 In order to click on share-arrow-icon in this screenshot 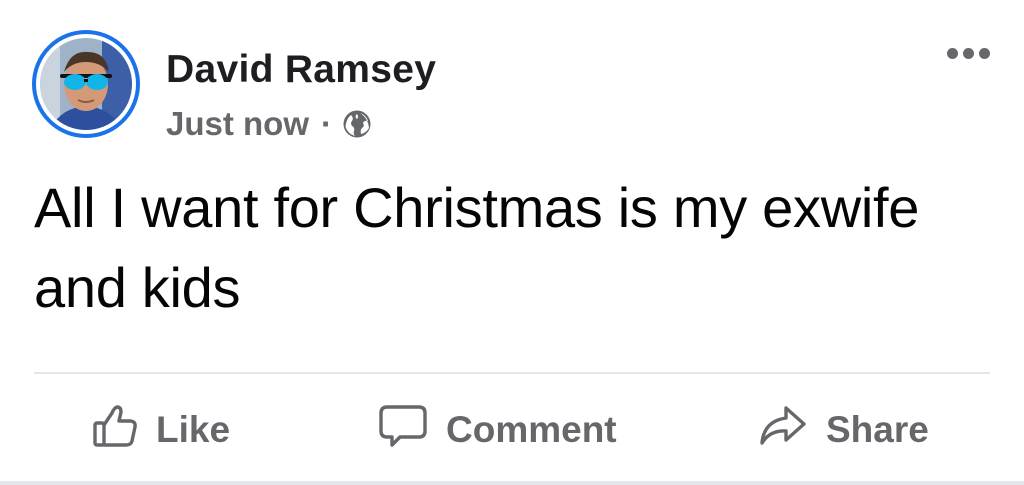, I will do `click(783, 430)`.